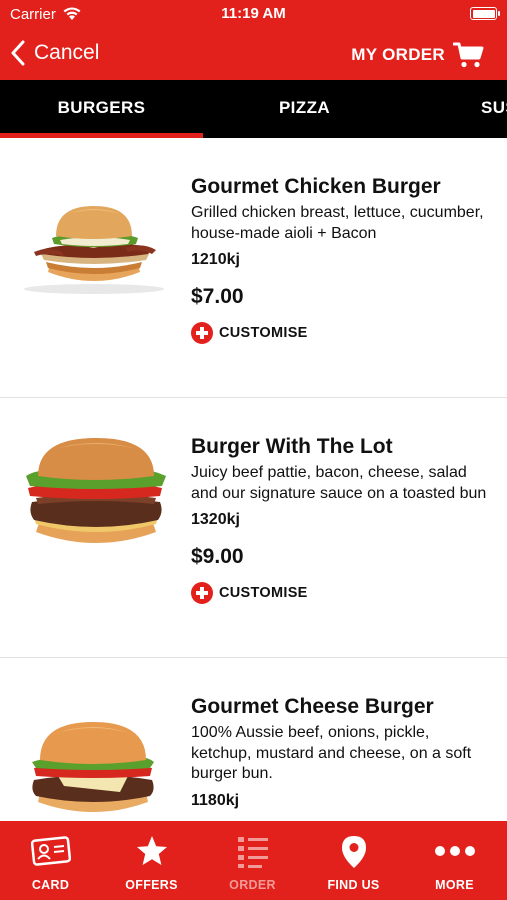  What do you see at coordinates (316, 186) in the screenshot?
I see `product-name: Gourmet Chicken Burger` at bounding box center [316, 186].